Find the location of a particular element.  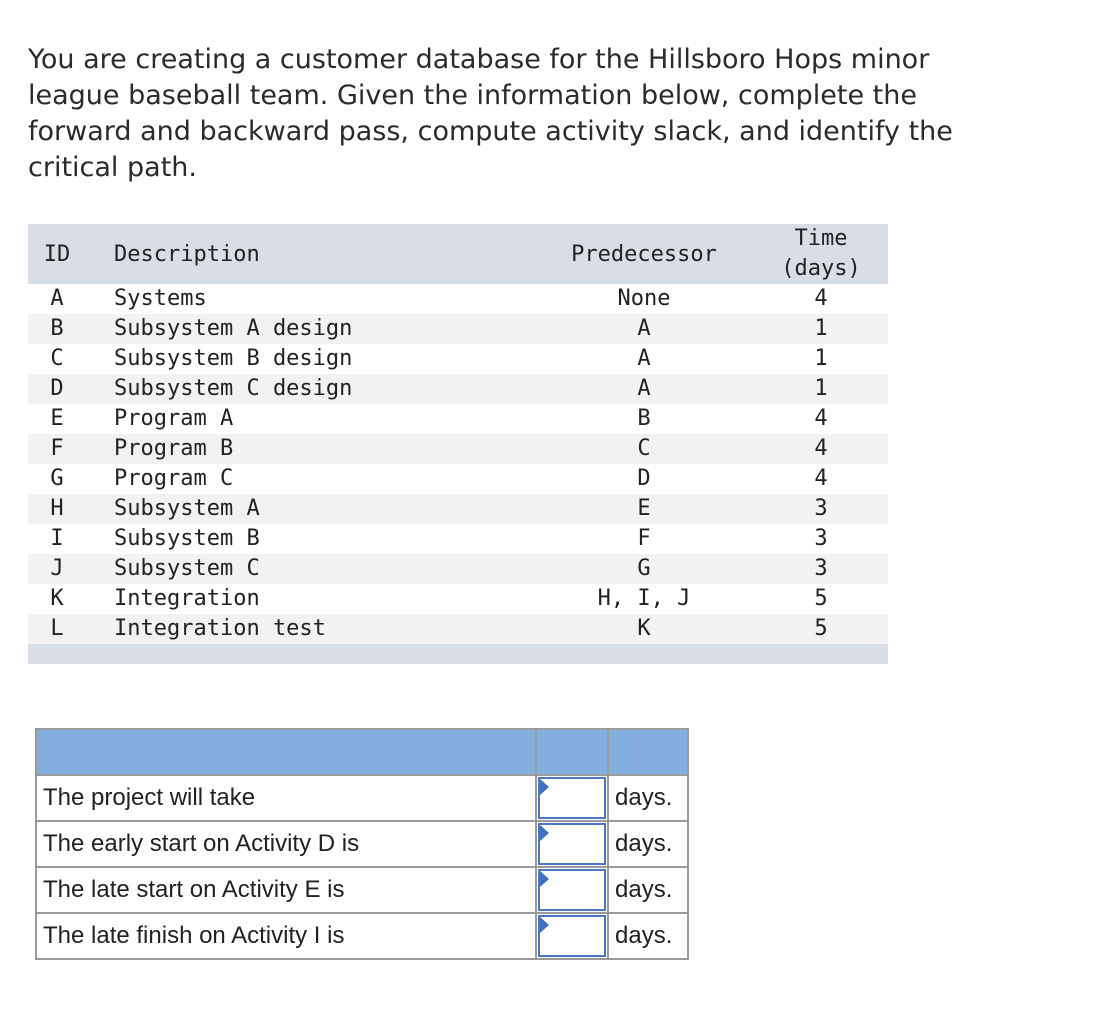

cell-id: K is located at coordinates (57, 598).